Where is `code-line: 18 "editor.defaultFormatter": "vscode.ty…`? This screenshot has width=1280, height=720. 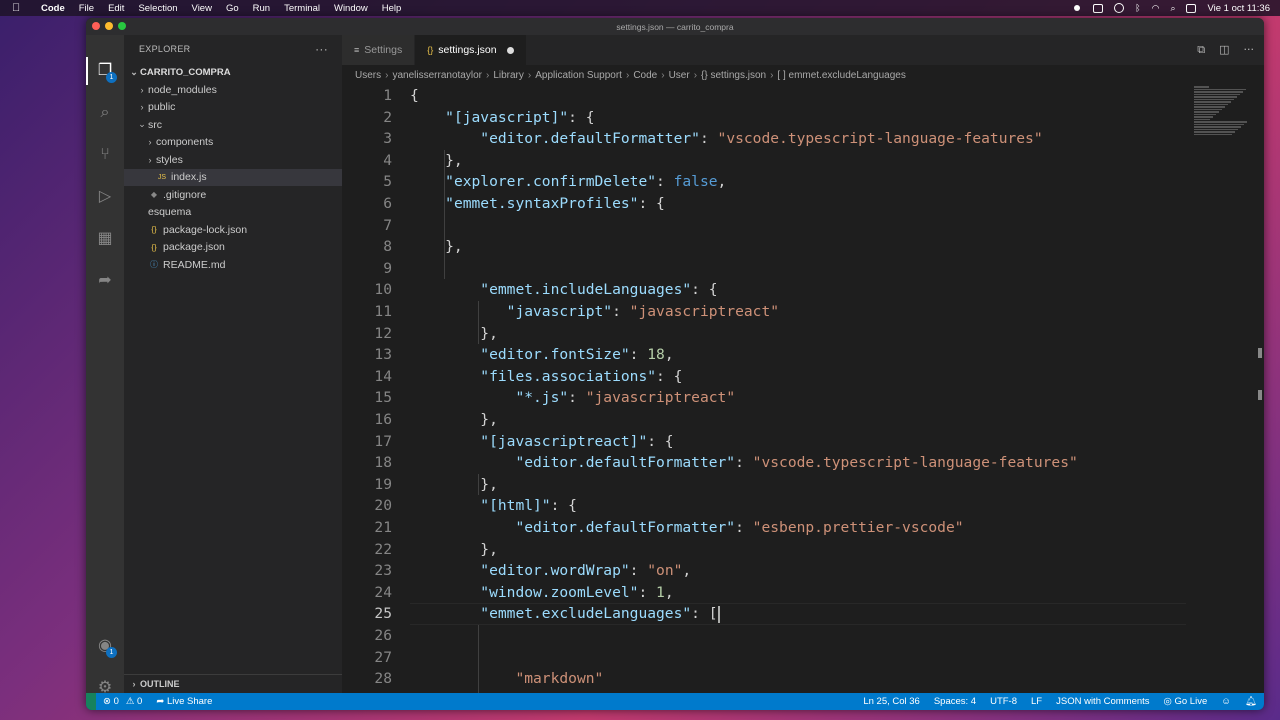 code-line: 18 "editor.defaultFormatter": "vscode.ty… is located at coordinates (803, 463).